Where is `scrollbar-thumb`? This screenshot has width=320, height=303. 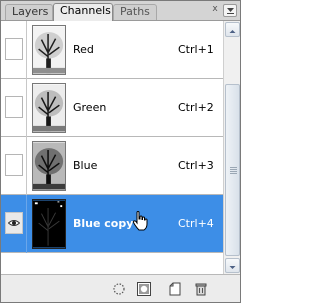
scrollbar-thumb is located at coordinates (232, 170).